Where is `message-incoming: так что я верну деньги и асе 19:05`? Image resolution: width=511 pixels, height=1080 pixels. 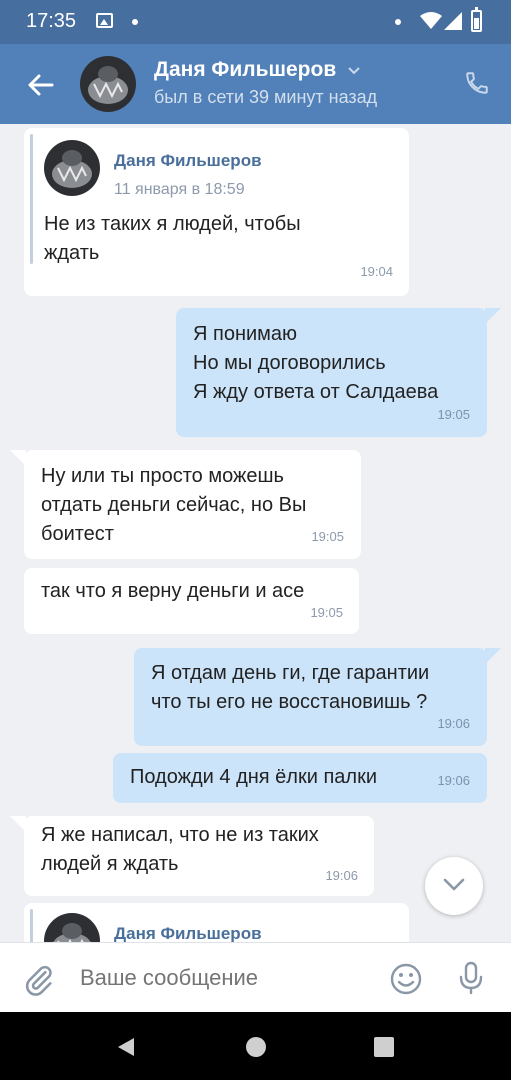
message-incoming: так что я верну деньги и асе 19:05 is located at coordinates (191, 601).